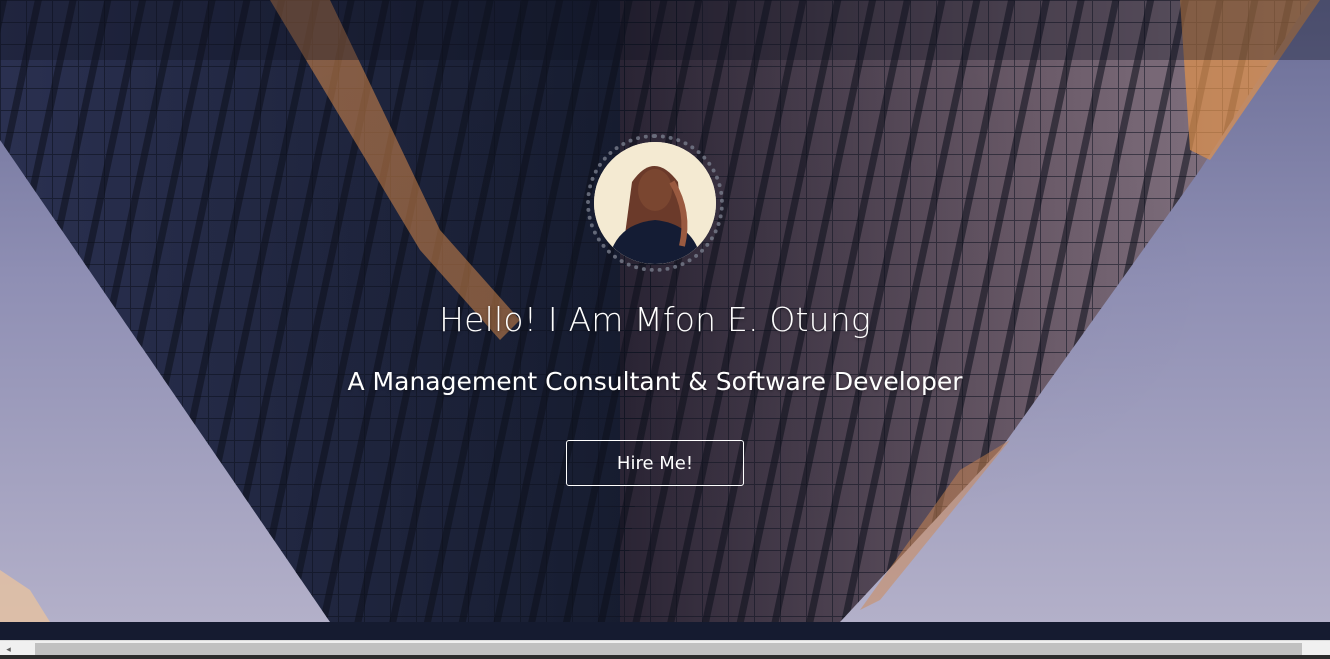 This screenshot has width=1330, height=659. I want to click on hire-me-button: Hire Me!, so click(655, 463).